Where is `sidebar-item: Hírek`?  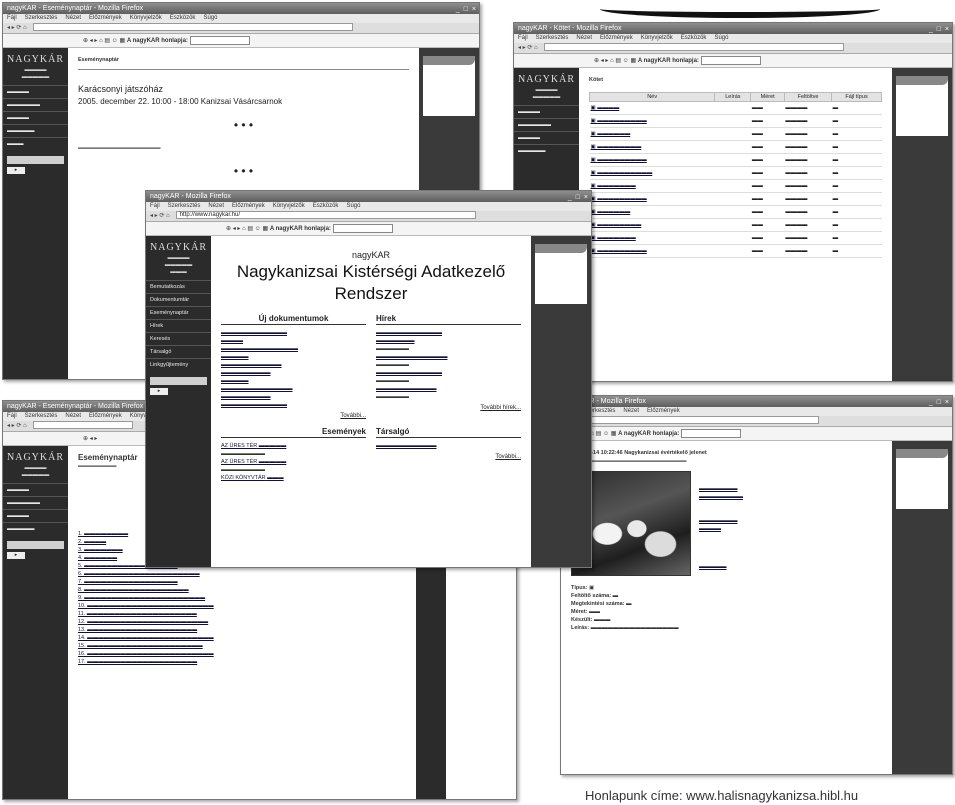 sidebar-item: Hírek is located at coordinates (178, 325).